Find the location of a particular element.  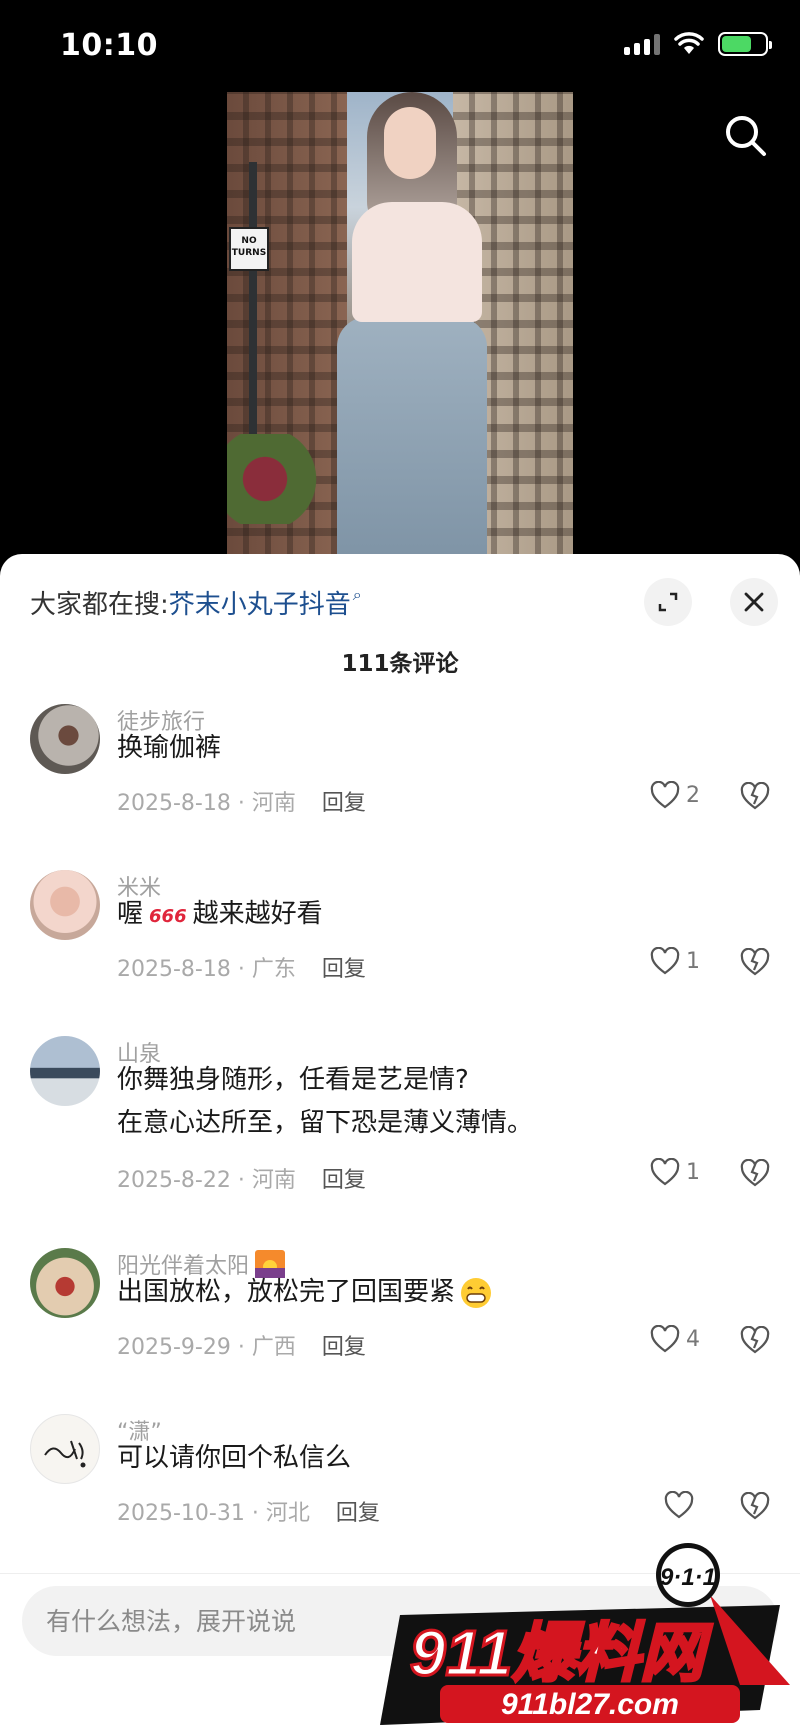

comment-text: 喔 666 越来越好看 is located at coordinates (220, 915).